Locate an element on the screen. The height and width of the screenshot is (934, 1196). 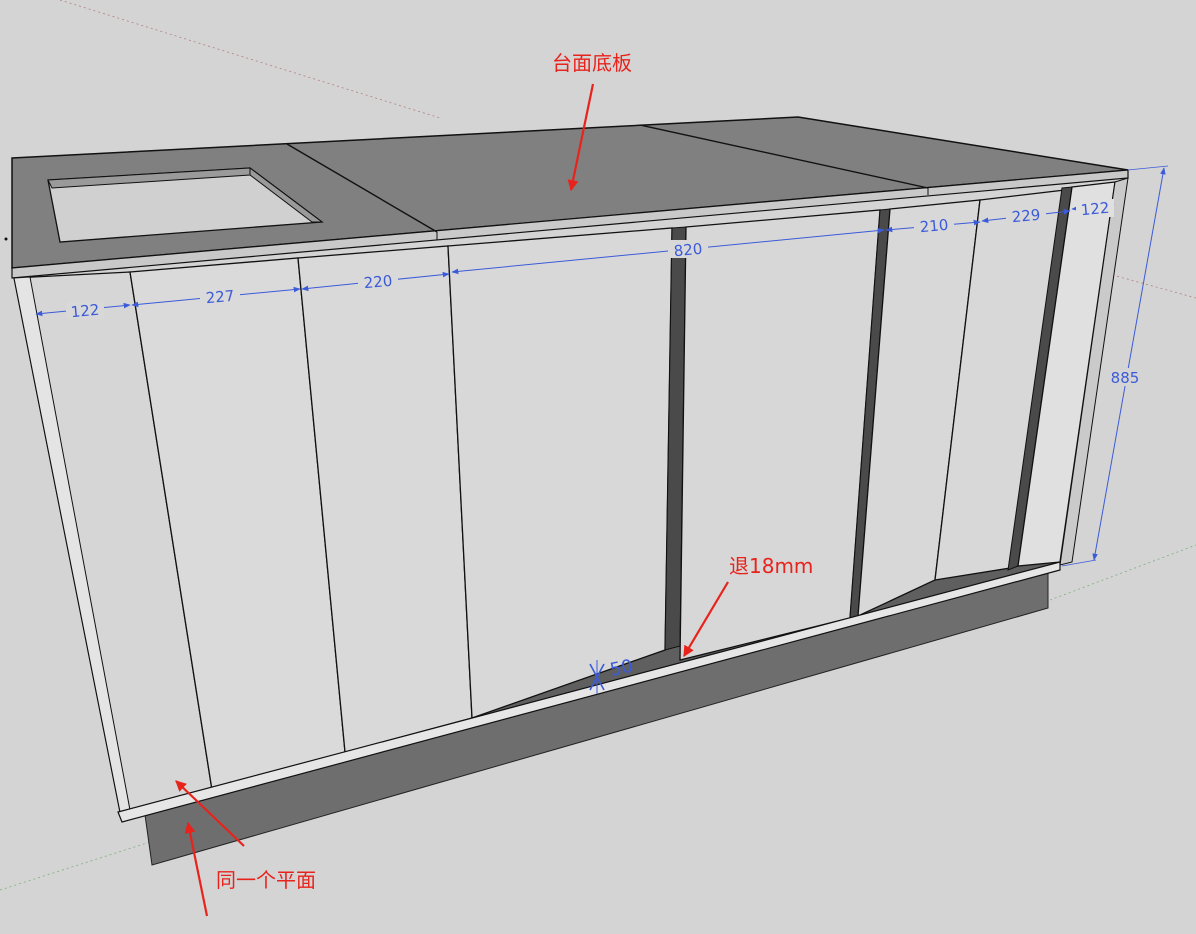
origin-marker is located at coordinates (6, 239).